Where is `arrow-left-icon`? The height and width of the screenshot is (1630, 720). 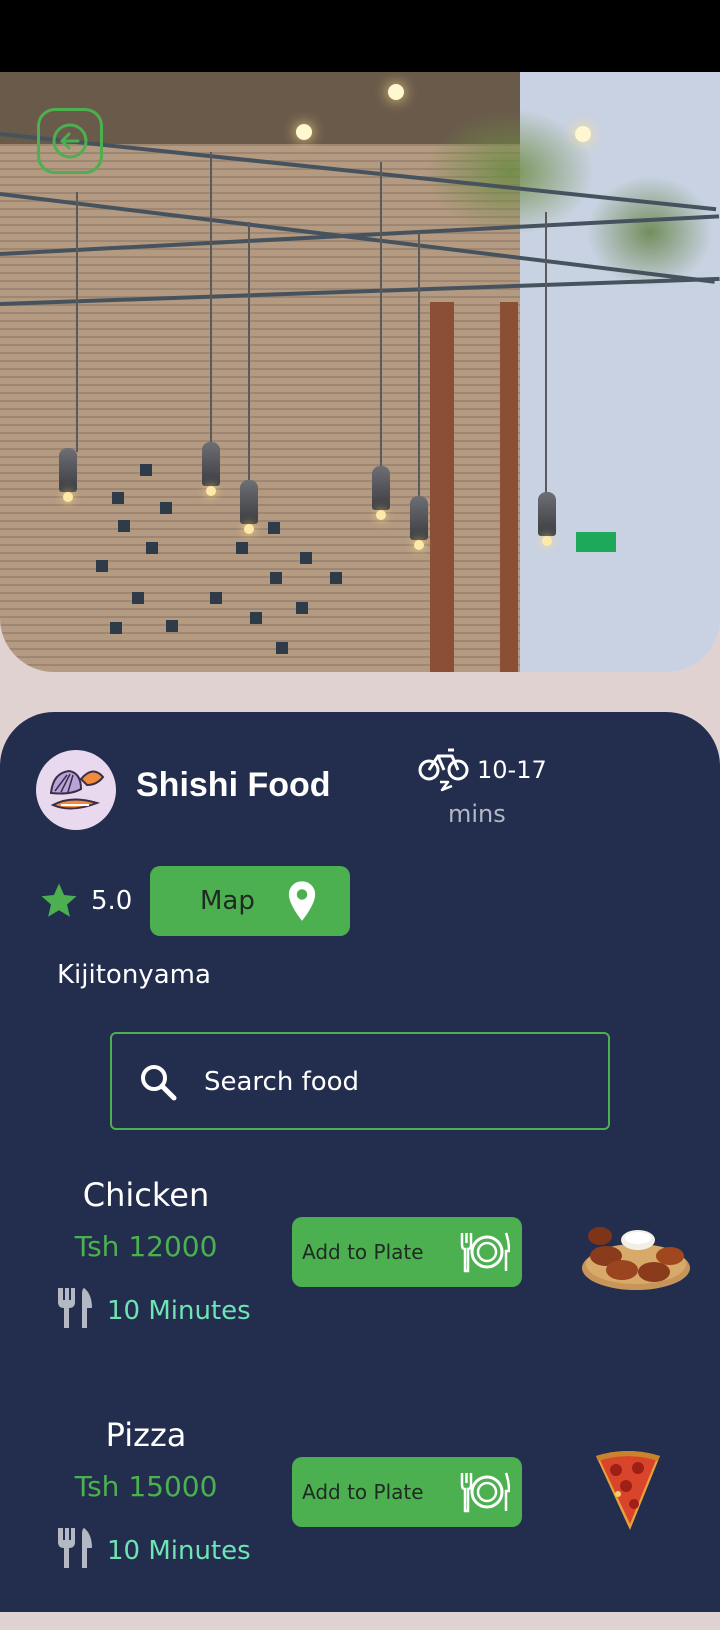
arrow-left-icon is located at coordinates (70, 141).